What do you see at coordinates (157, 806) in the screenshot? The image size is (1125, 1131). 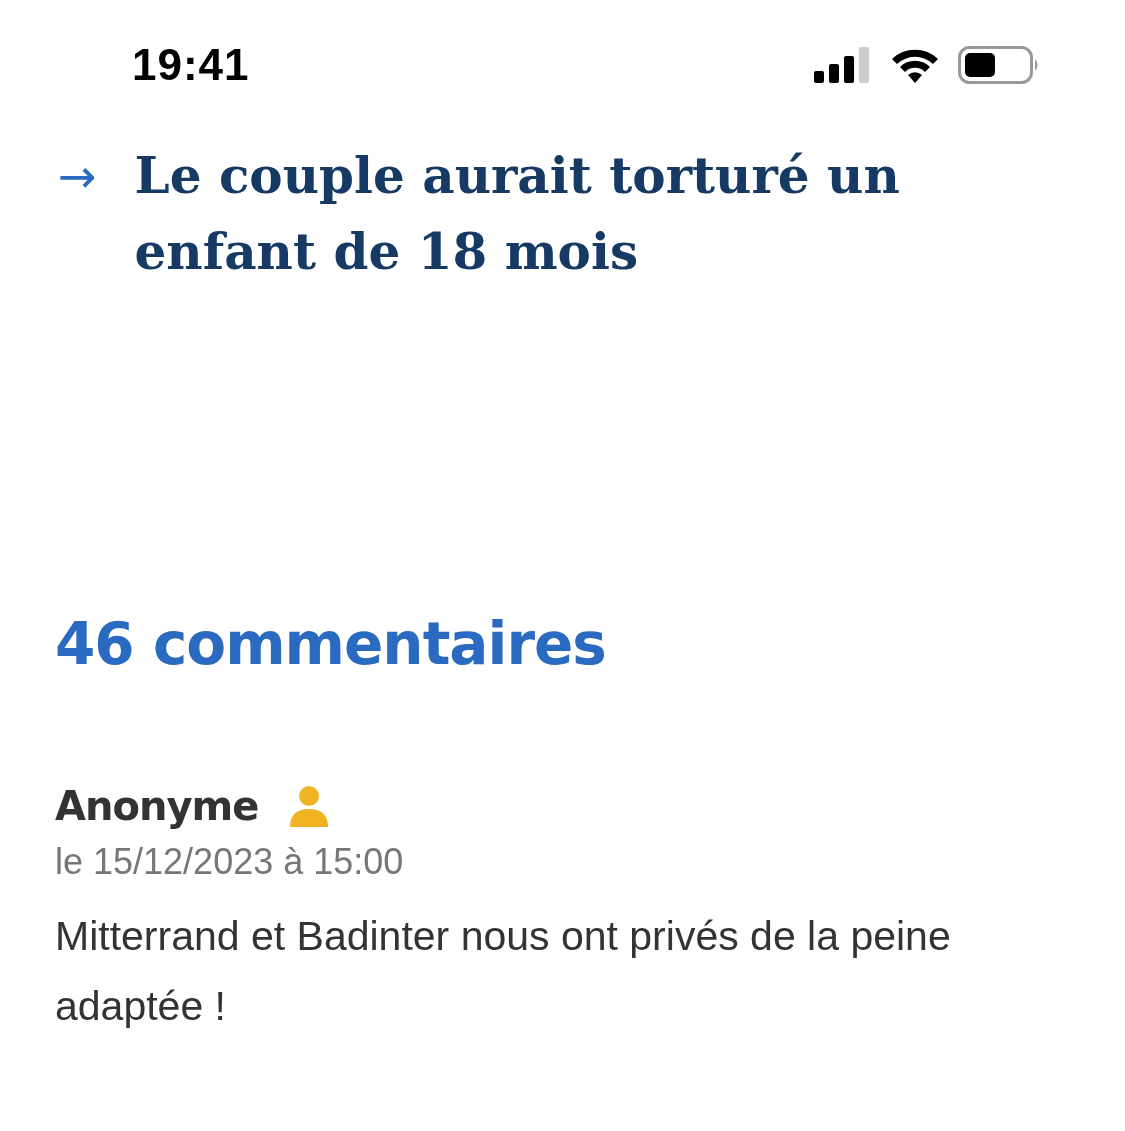 I see `comment-author: Anonyme` at bounding box center [157, 806].